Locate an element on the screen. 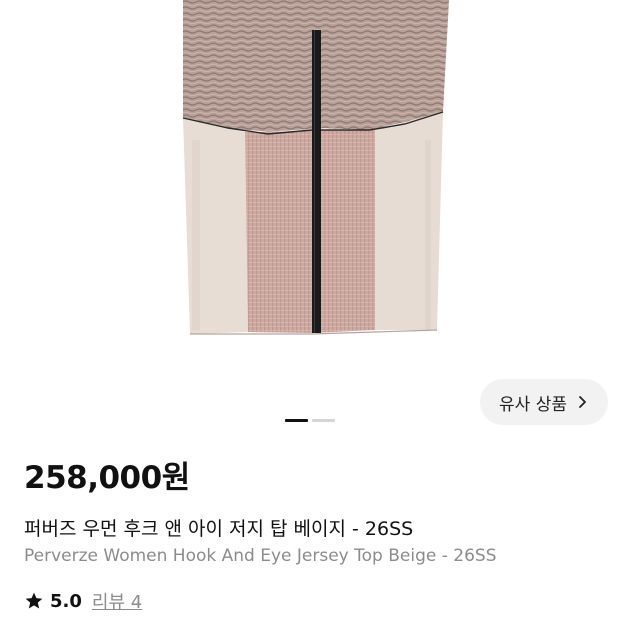  image-pager-indicator is located at coordinates (310, 420).